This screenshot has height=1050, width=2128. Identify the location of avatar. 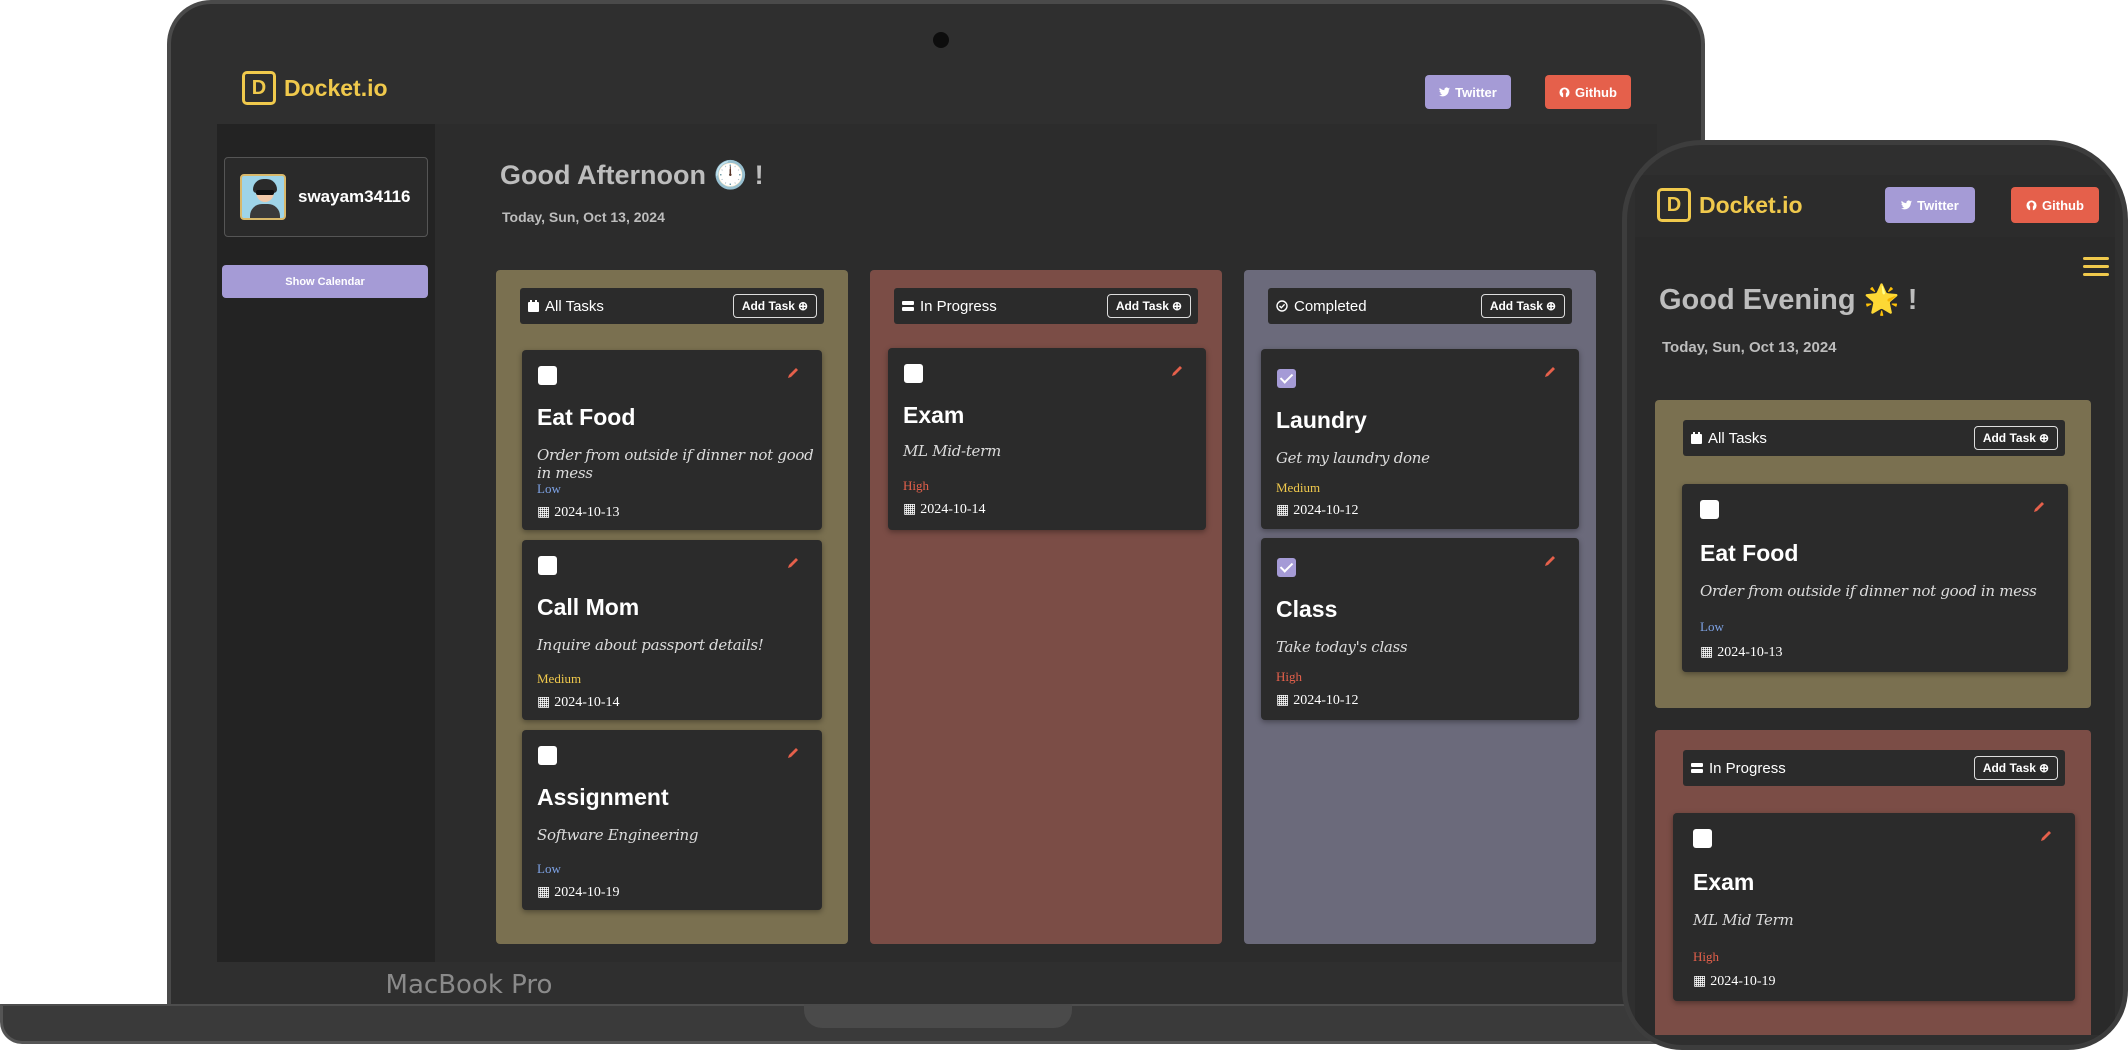
(263, 197).